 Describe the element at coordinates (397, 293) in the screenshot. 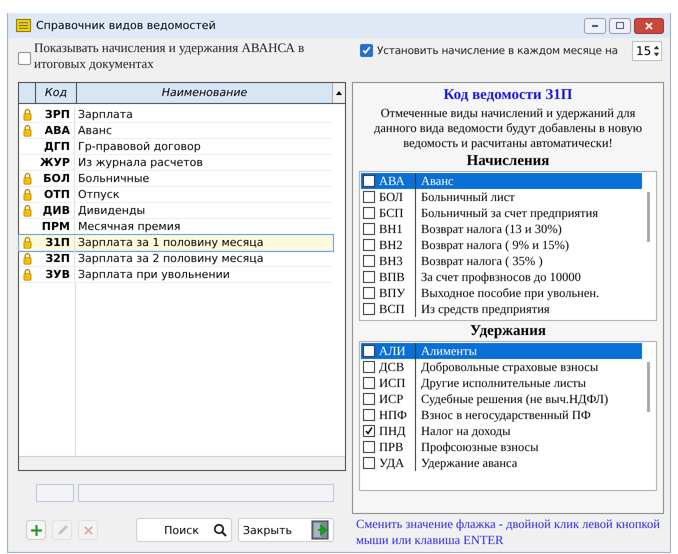

I see `code-cell: ВПУ` at that location.